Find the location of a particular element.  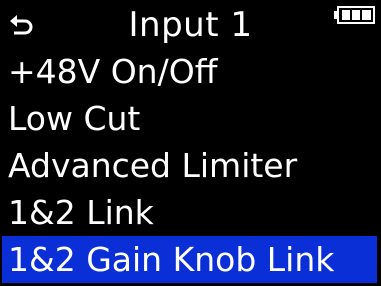

page-title: Input 1 is located at coordinates (190, 25).